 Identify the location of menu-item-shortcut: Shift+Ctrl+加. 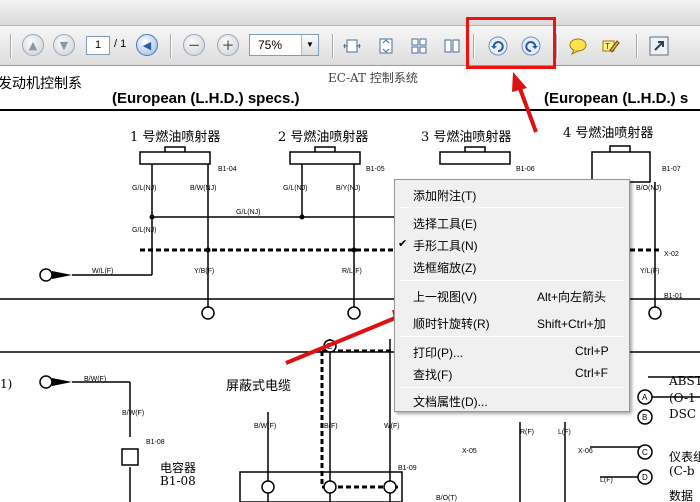
(571, 324).